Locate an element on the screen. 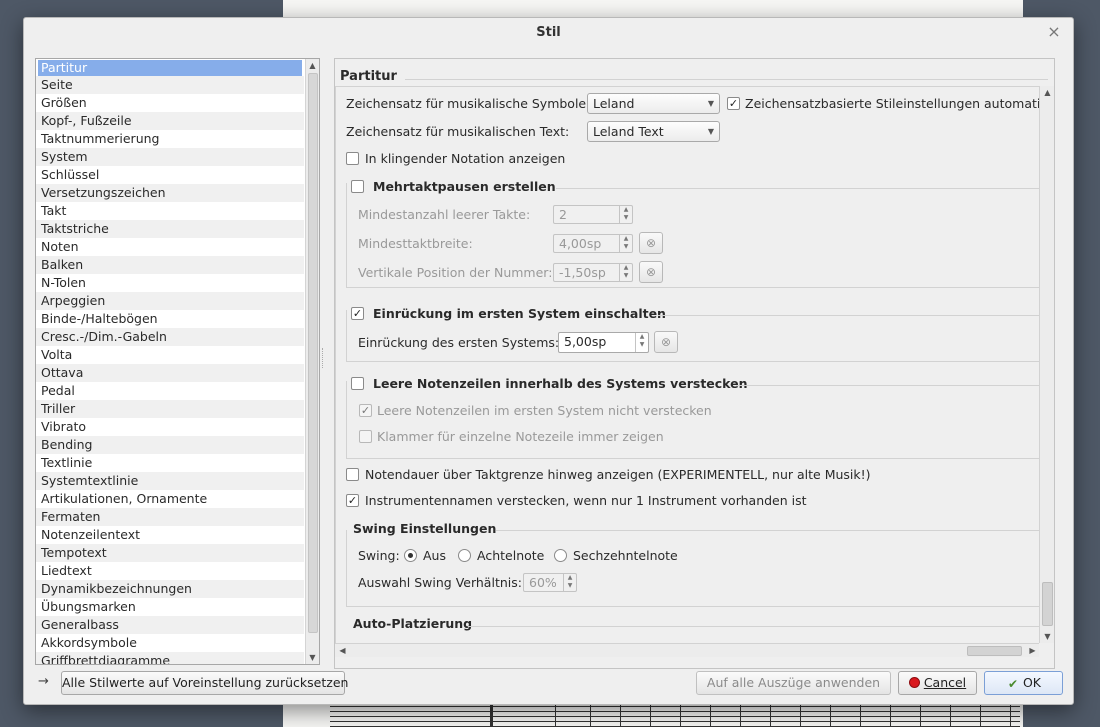 This screenshot has width=1100, height=727. sidebar-item: Griffbrettdiagramme is located at coordinates (170, 658).